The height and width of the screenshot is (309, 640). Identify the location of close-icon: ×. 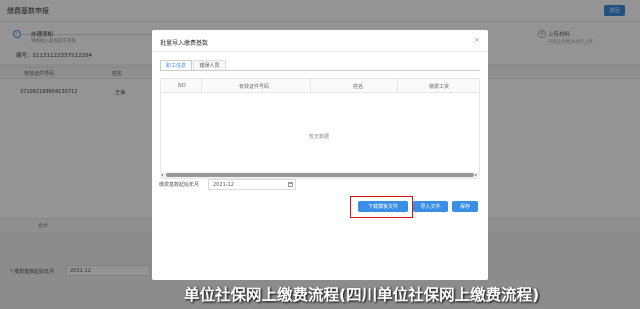
(477, 40).